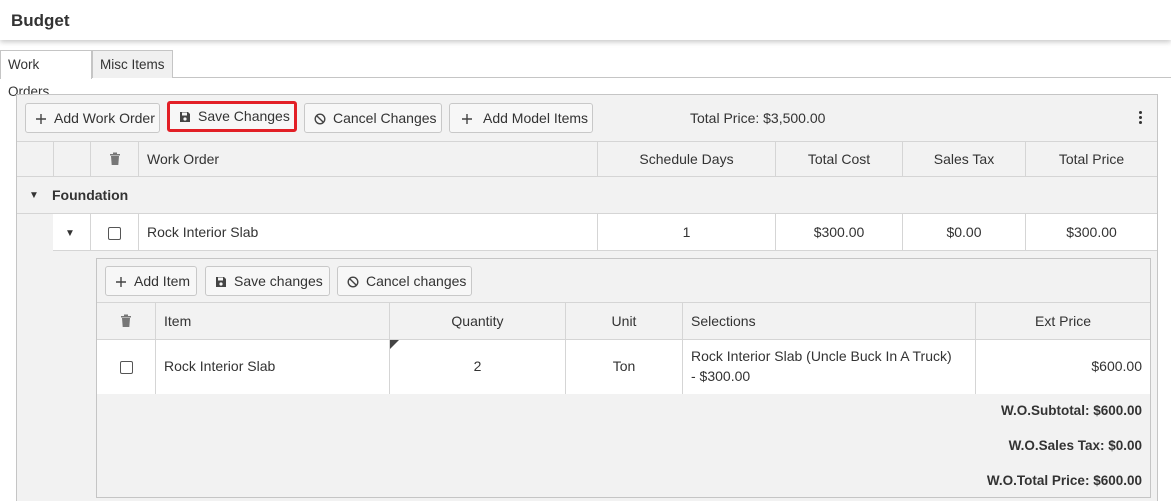  What do you see at coordinates (71, 159) in the screenshot?
I see `header-expand-cell` at bounding box center [71, 159].